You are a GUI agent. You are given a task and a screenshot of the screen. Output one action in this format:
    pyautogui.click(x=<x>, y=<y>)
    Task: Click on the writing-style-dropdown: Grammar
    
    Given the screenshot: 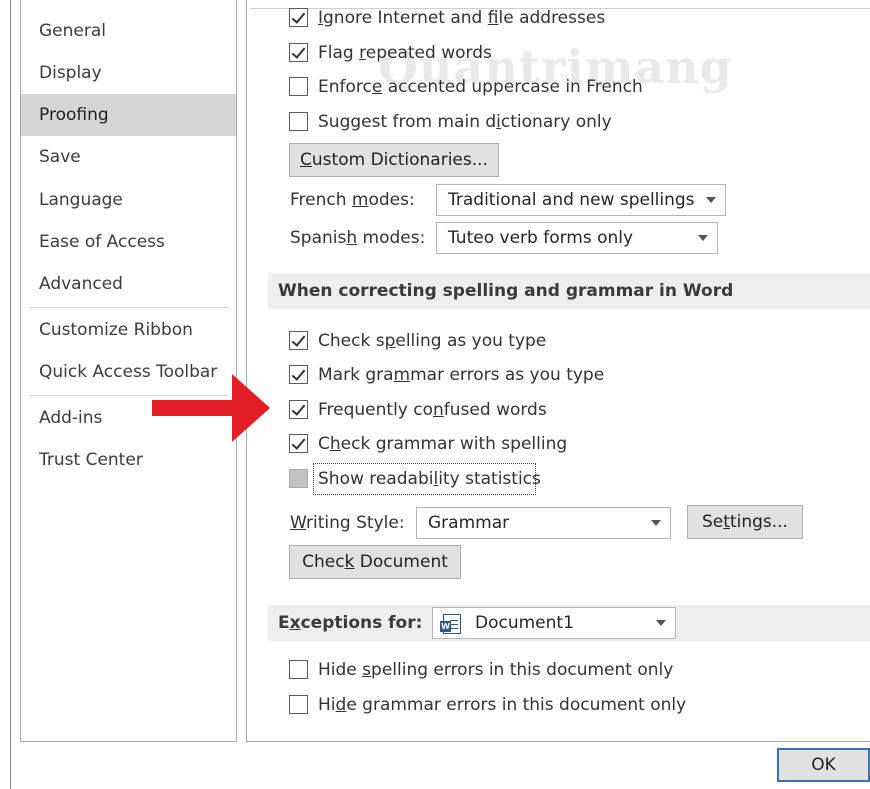 What is the action you would take?
    pyautogui.click(x=543, y=523)
    